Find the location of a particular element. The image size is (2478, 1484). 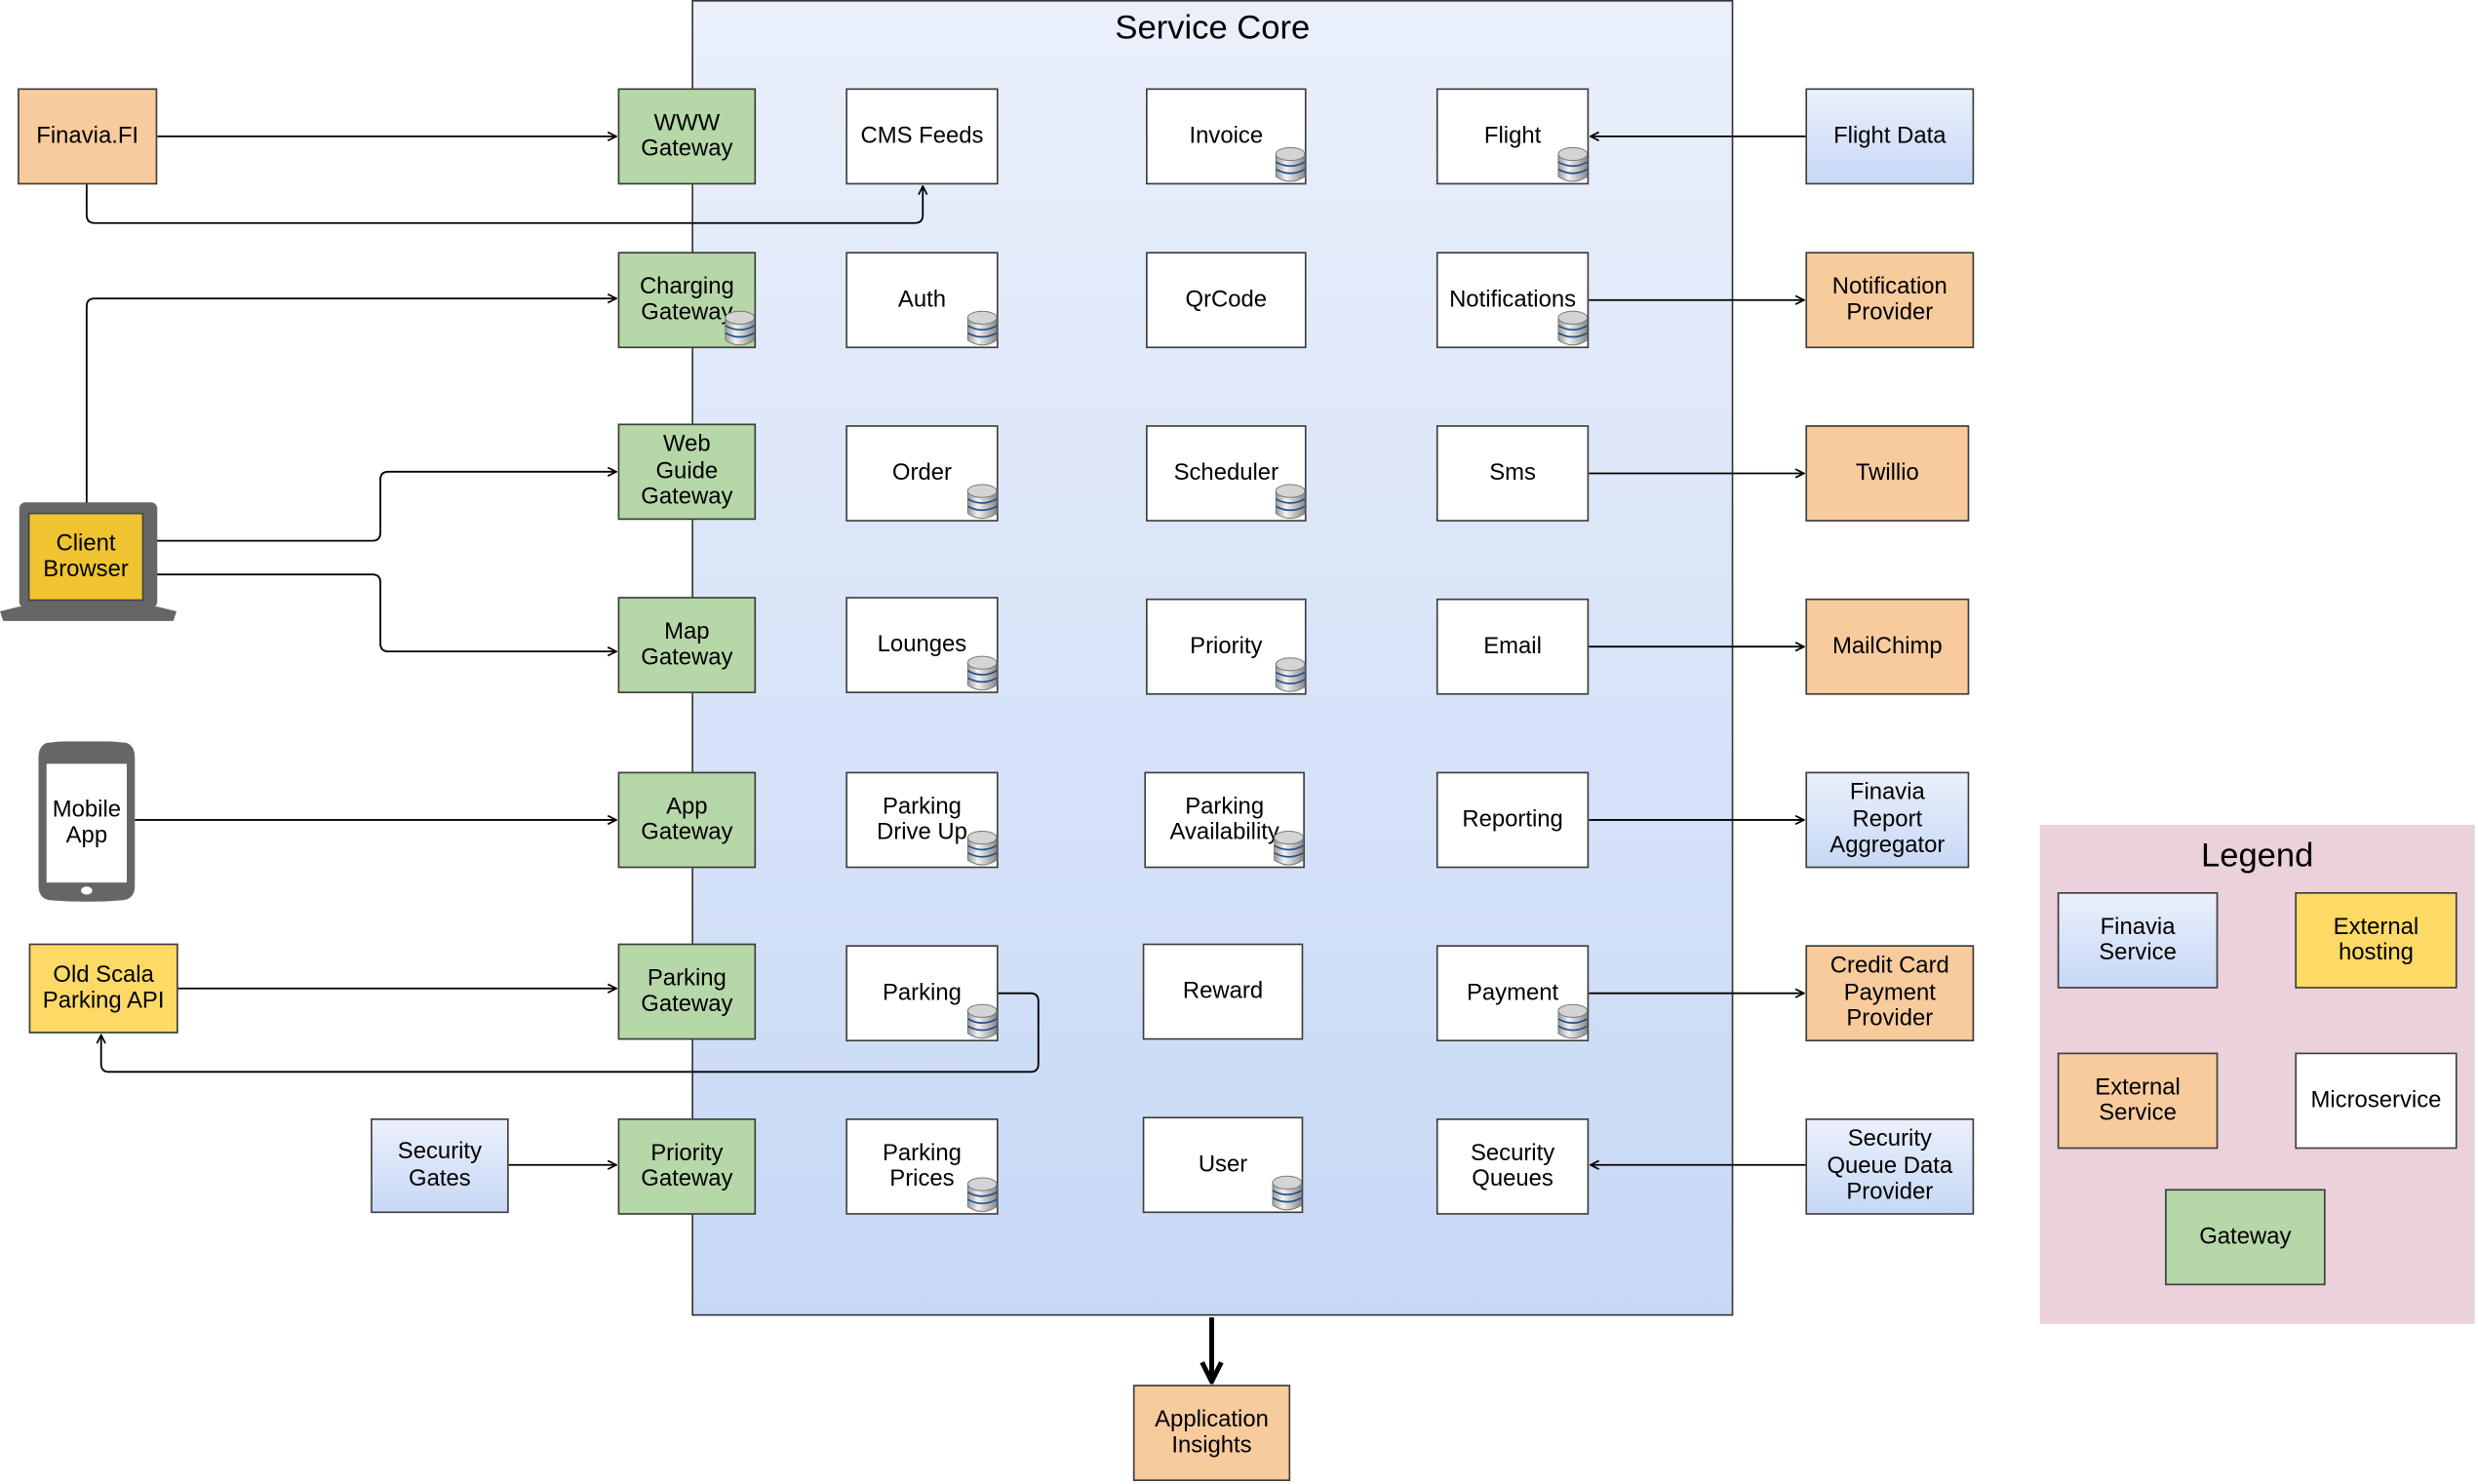

security-queue-data-provider: Security Queue Data Provider is located at coordinates (1890, 1166).